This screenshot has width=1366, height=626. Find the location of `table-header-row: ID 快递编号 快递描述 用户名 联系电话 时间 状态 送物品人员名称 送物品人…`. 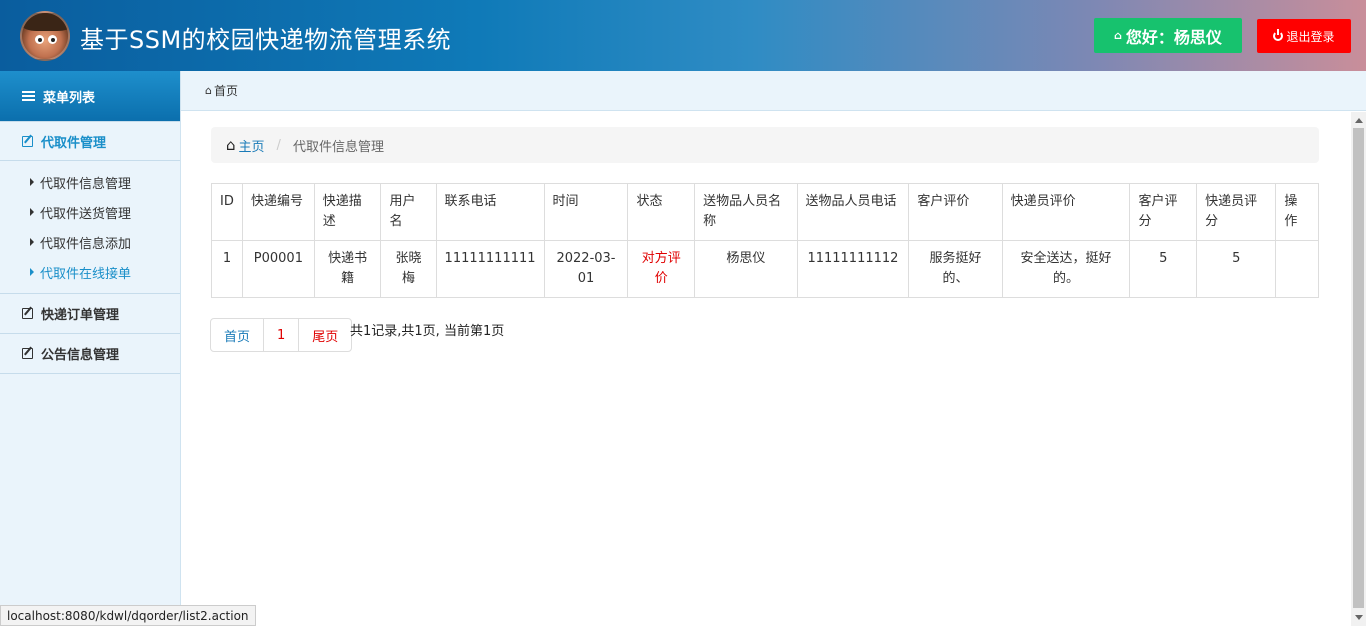

table-header-row: ID 快递编号 快递描述 用户名 联系电话 时间 状态 送物品人员名称 送物品人… is located at coordinates (765, 212).